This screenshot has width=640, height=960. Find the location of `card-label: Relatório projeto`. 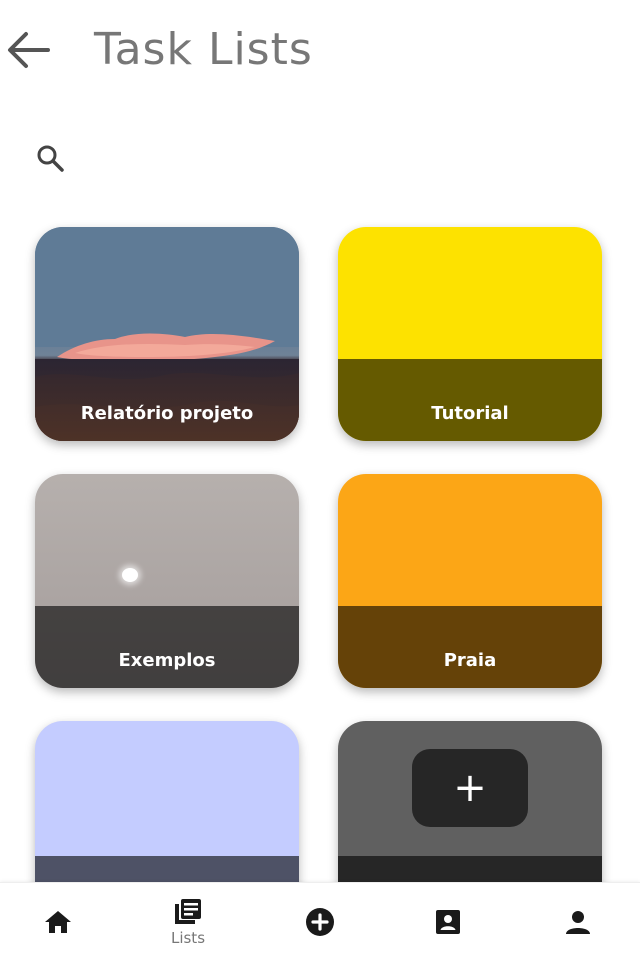

card-label: Relatório projeto is located at coordinates (167, 413).